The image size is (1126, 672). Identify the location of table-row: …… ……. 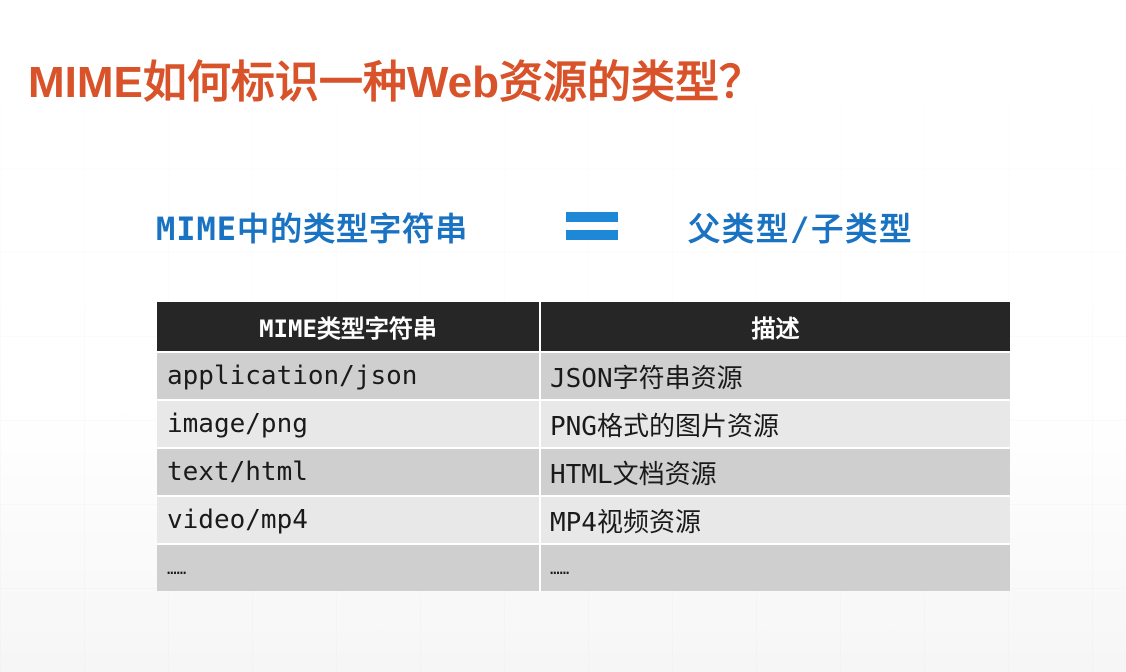
(583, 567).